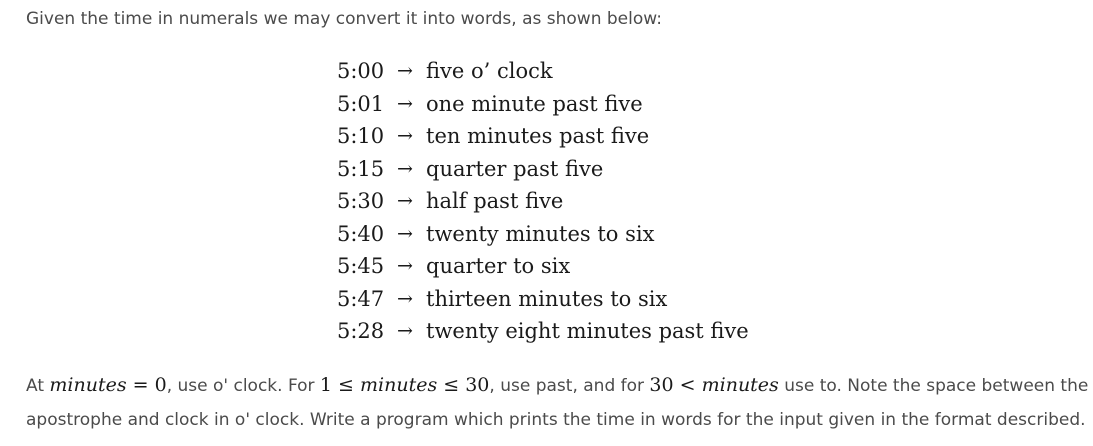 The image size is (1093, 446). I want to click on example-time: 5:45, so click(361, 266).